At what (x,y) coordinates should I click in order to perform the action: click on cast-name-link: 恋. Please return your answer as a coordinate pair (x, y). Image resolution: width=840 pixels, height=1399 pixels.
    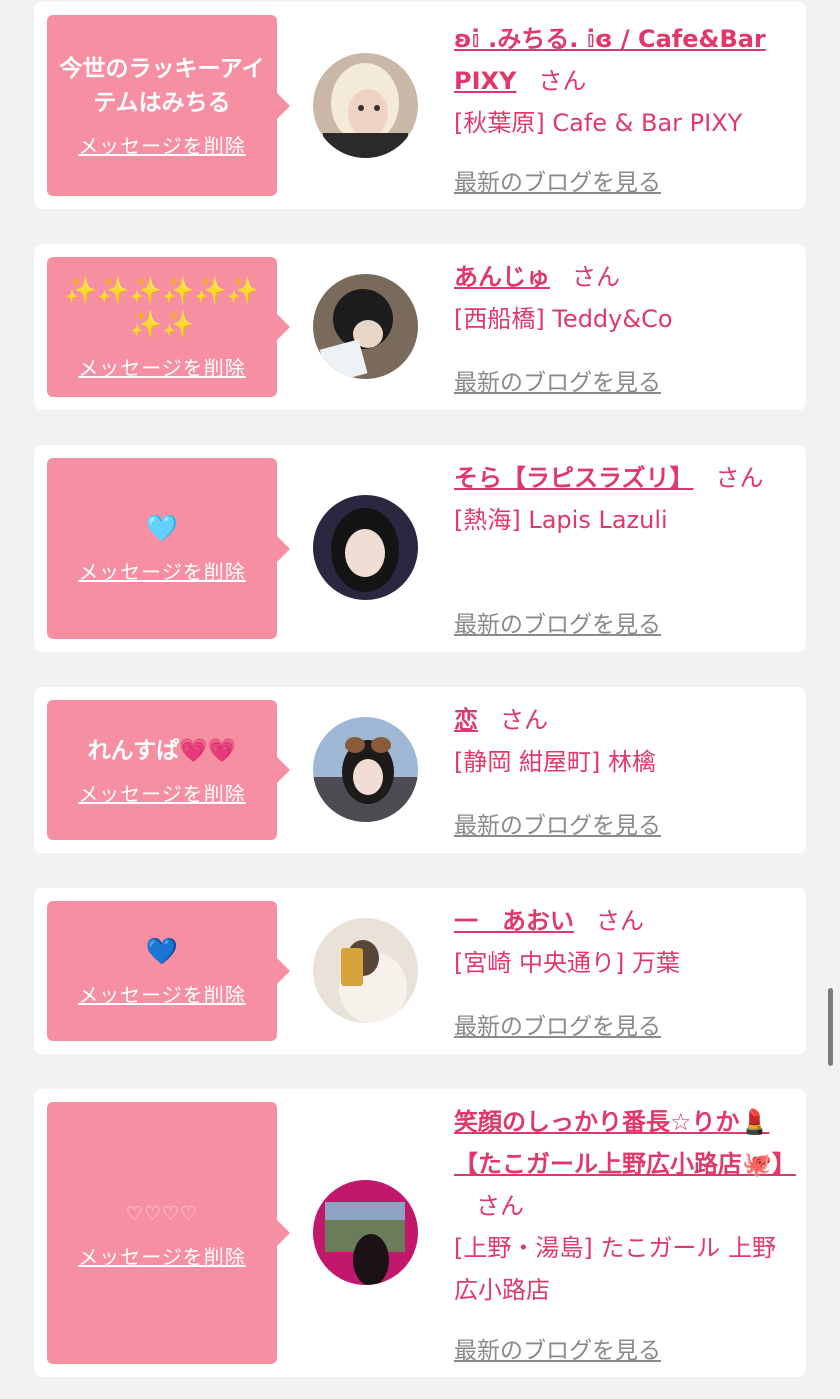
    Looking at the image, I should click on (466, 720).